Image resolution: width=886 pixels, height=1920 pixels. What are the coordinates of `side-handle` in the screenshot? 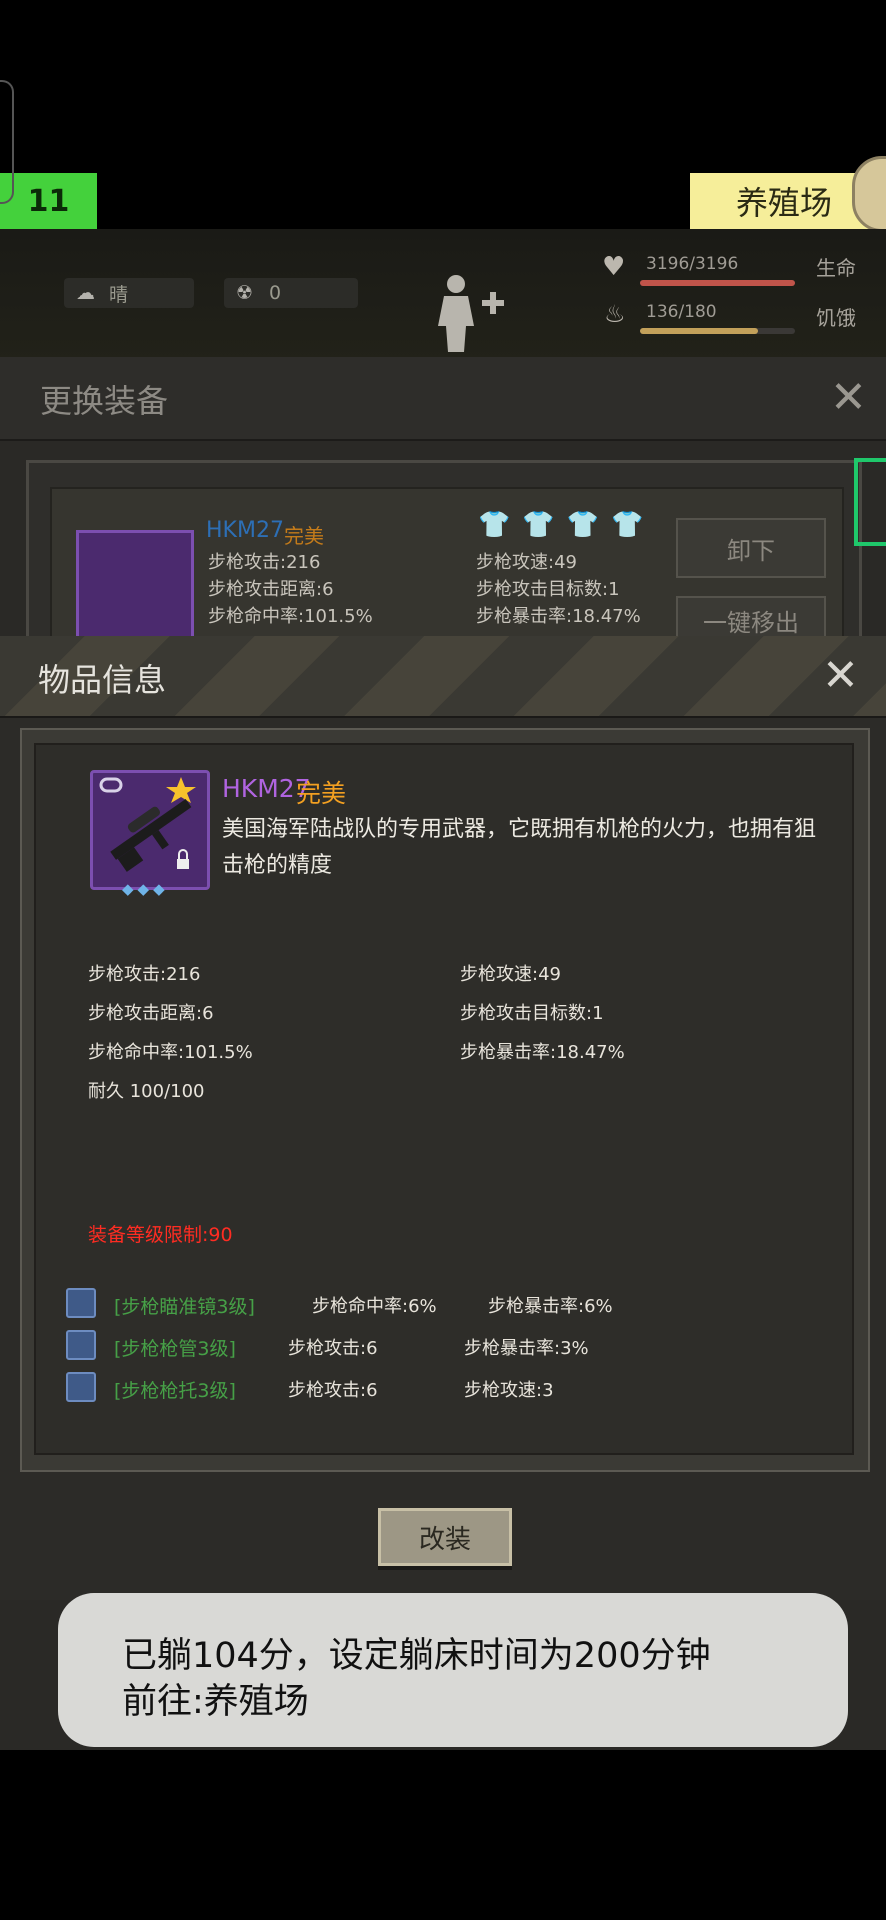 It's located at (7, 142).